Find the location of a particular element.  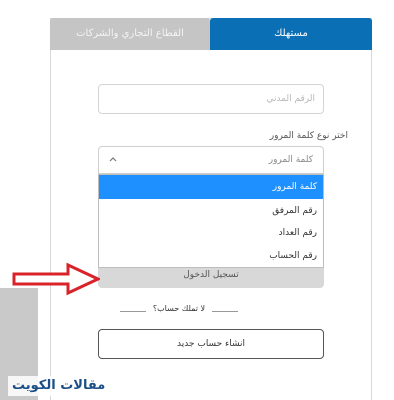

select-value: كلمة المرور is located at coordinates (290, 160).